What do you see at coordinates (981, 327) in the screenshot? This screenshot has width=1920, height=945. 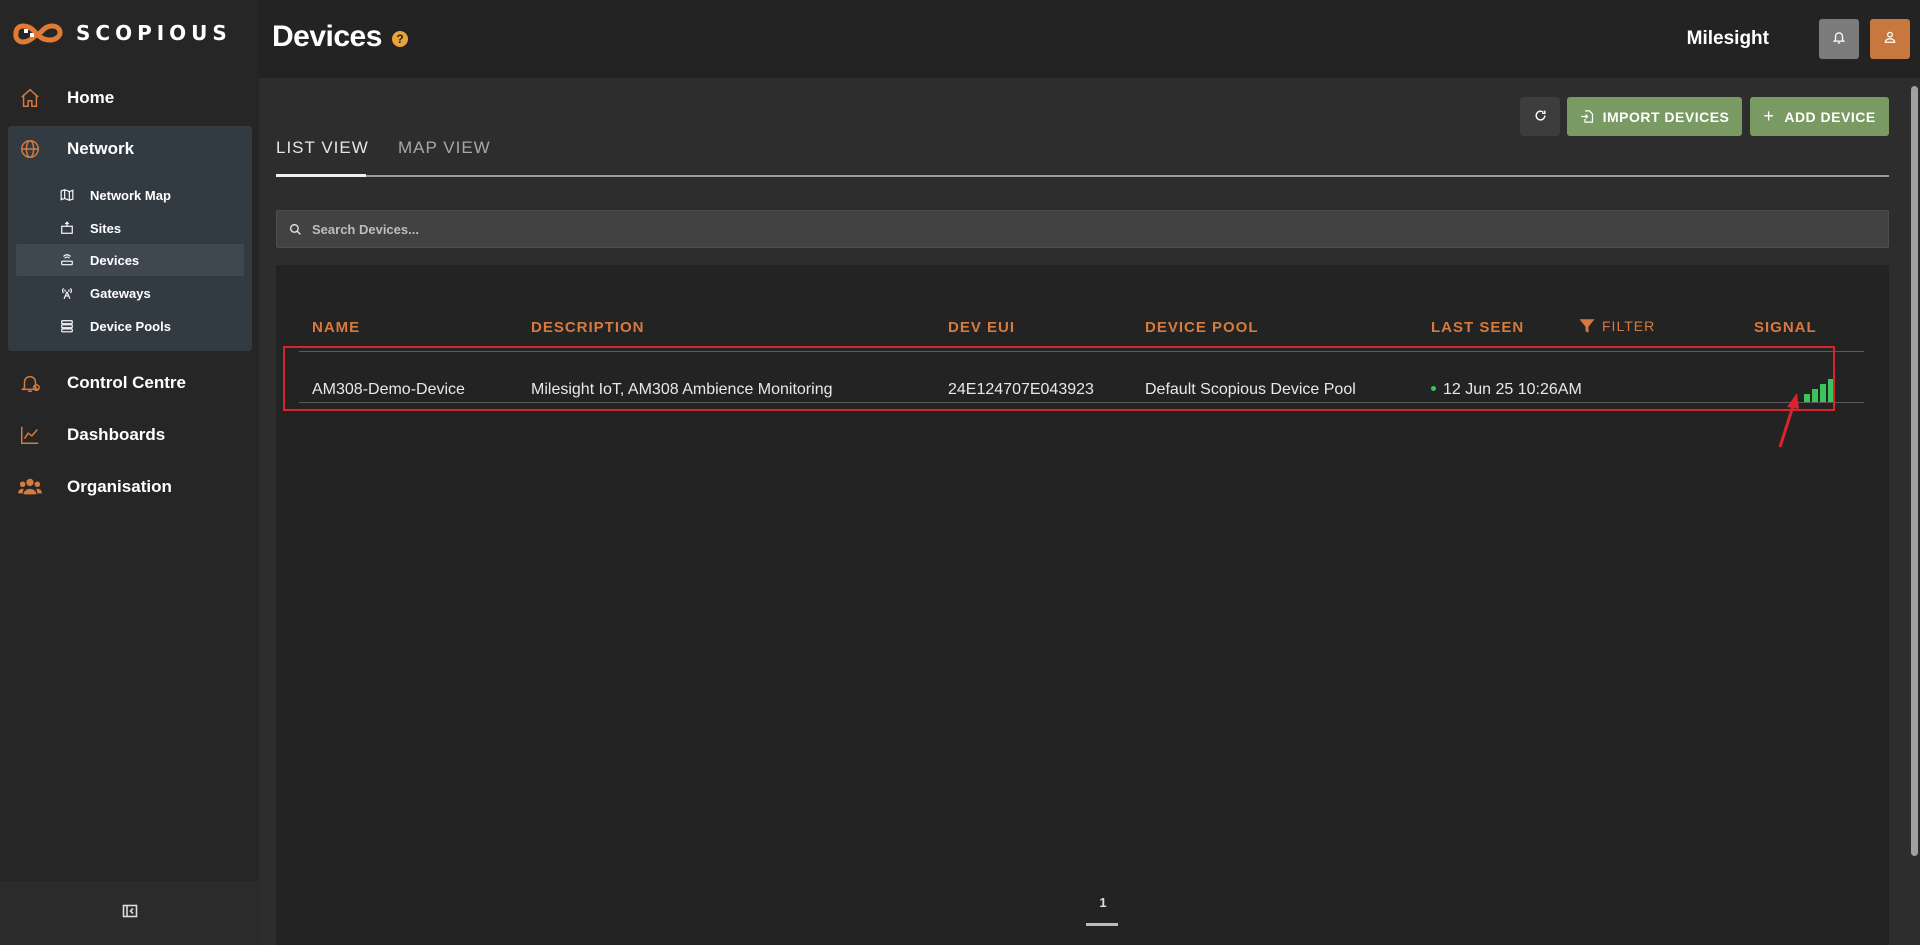 I see `column-header-dev-eui: DEV EUI` at bounding box center [981, 327].